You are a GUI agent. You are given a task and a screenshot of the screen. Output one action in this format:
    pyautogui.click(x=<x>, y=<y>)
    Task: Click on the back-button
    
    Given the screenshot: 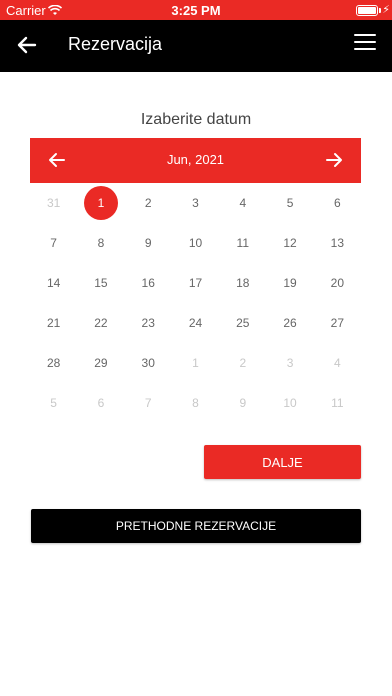 What is the action you would take?
    pyautogui.click(x=27, y=45)
    